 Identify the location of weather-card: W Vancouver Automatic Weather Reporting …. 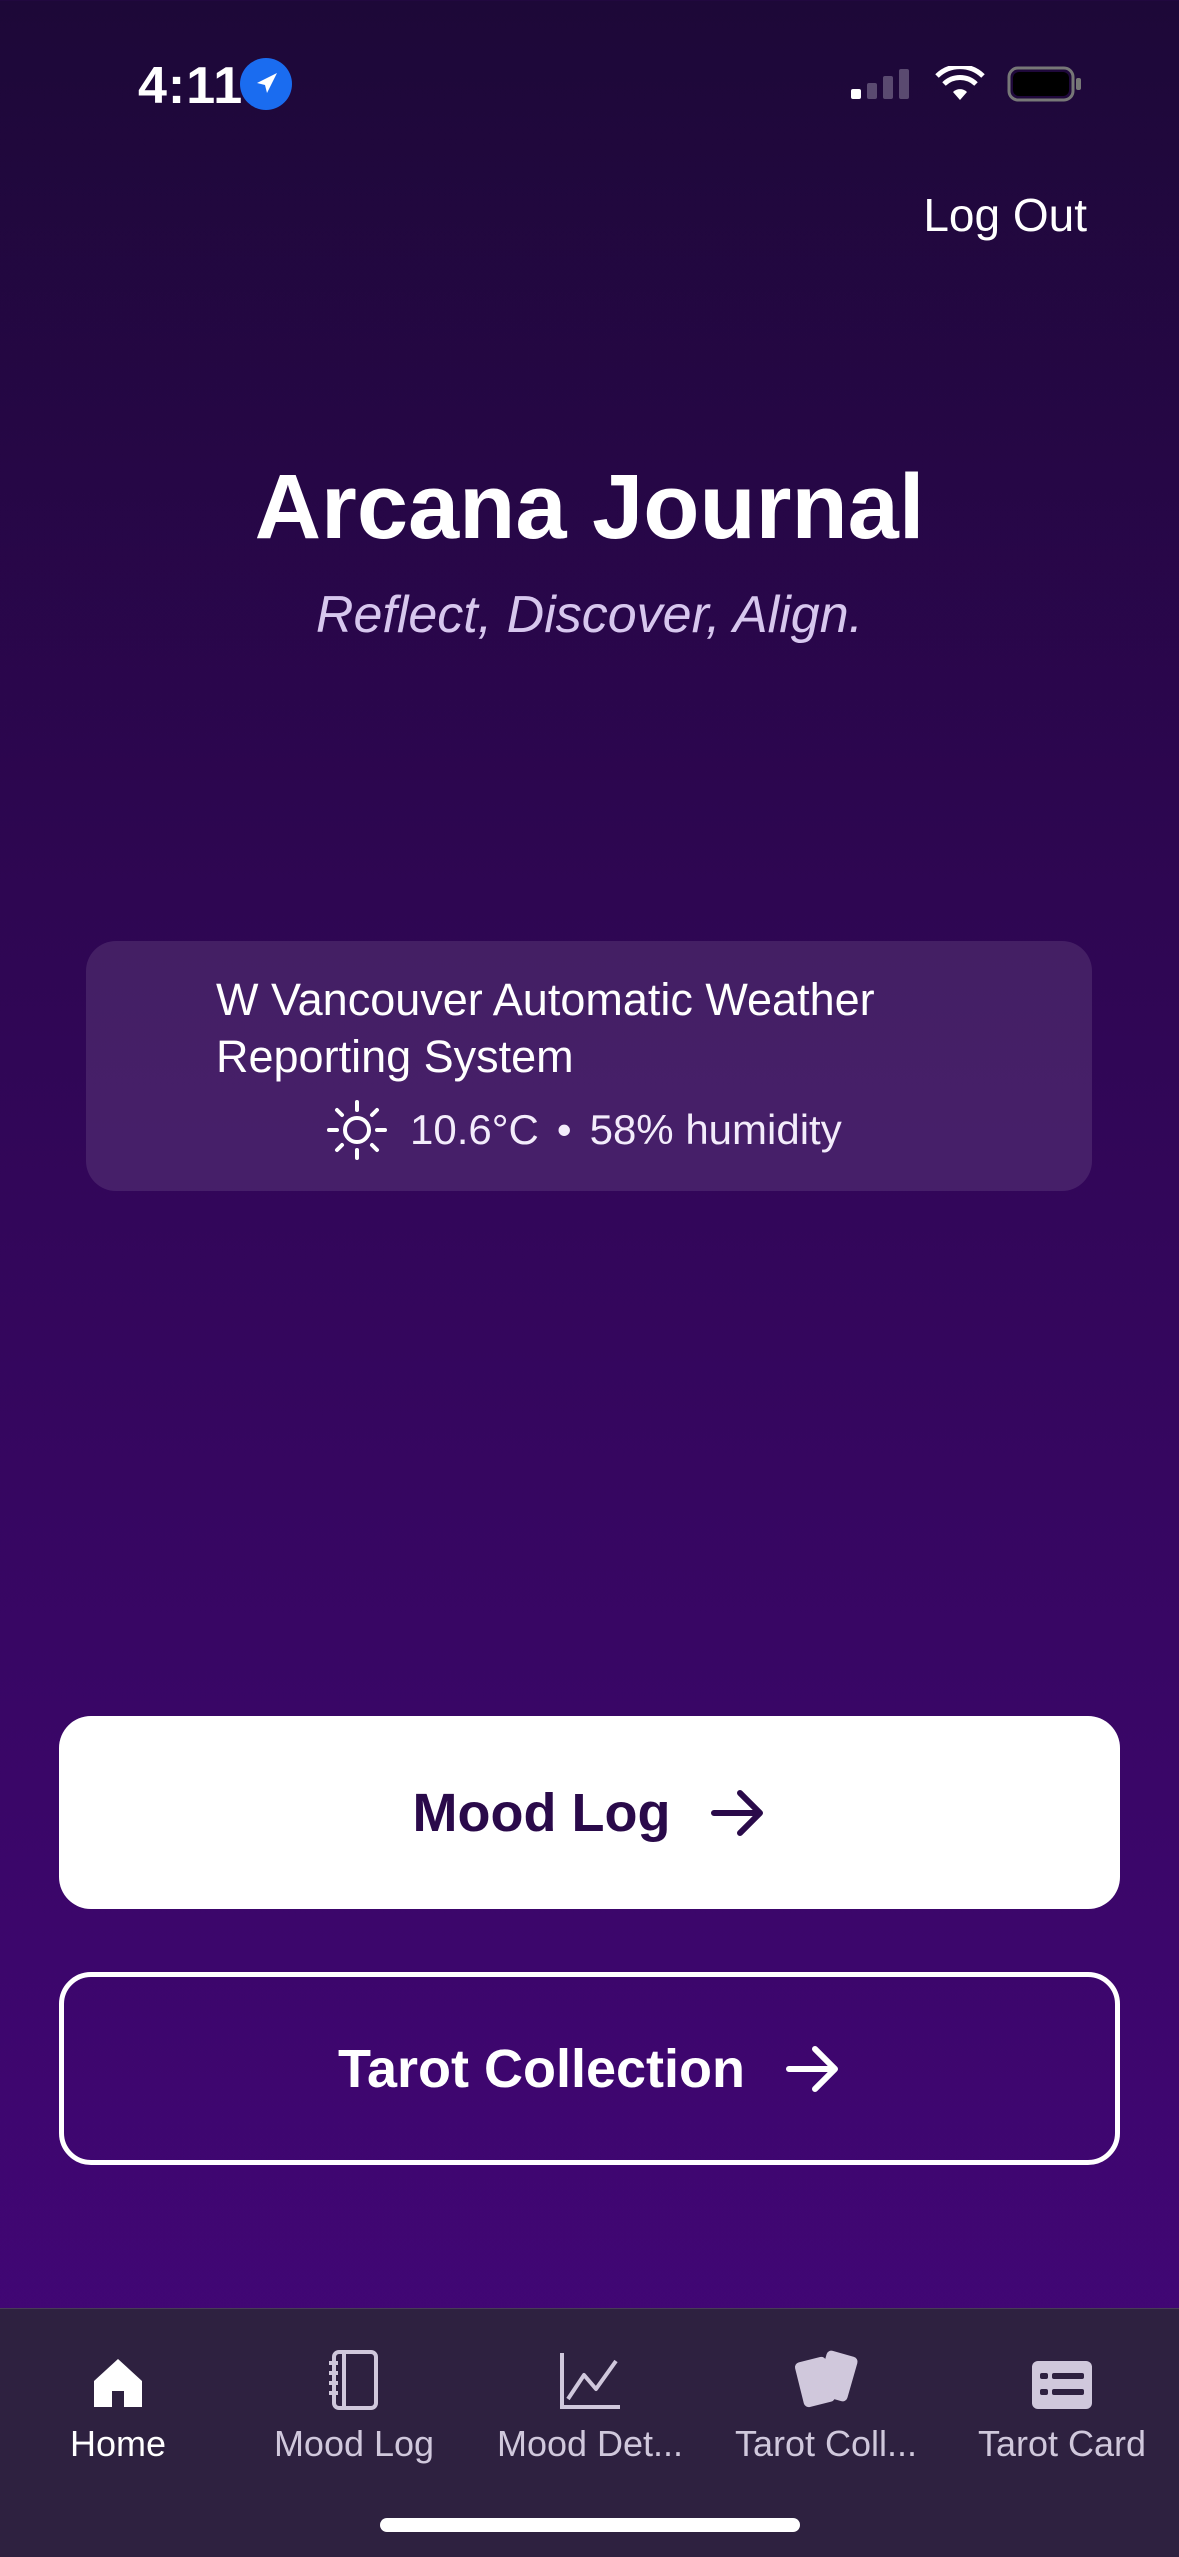
(589, 1066).